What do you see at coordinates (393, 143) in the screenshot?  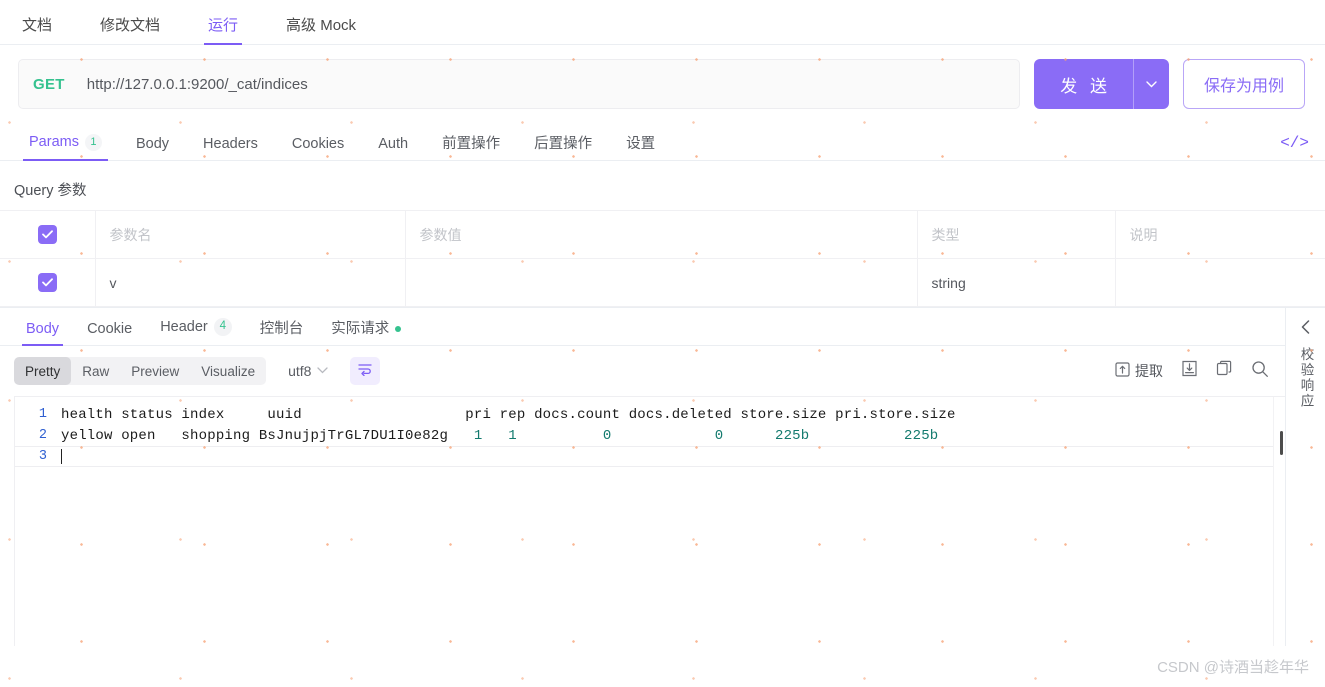 I see `tab-label: Auth` at bounding box center [393, 143].